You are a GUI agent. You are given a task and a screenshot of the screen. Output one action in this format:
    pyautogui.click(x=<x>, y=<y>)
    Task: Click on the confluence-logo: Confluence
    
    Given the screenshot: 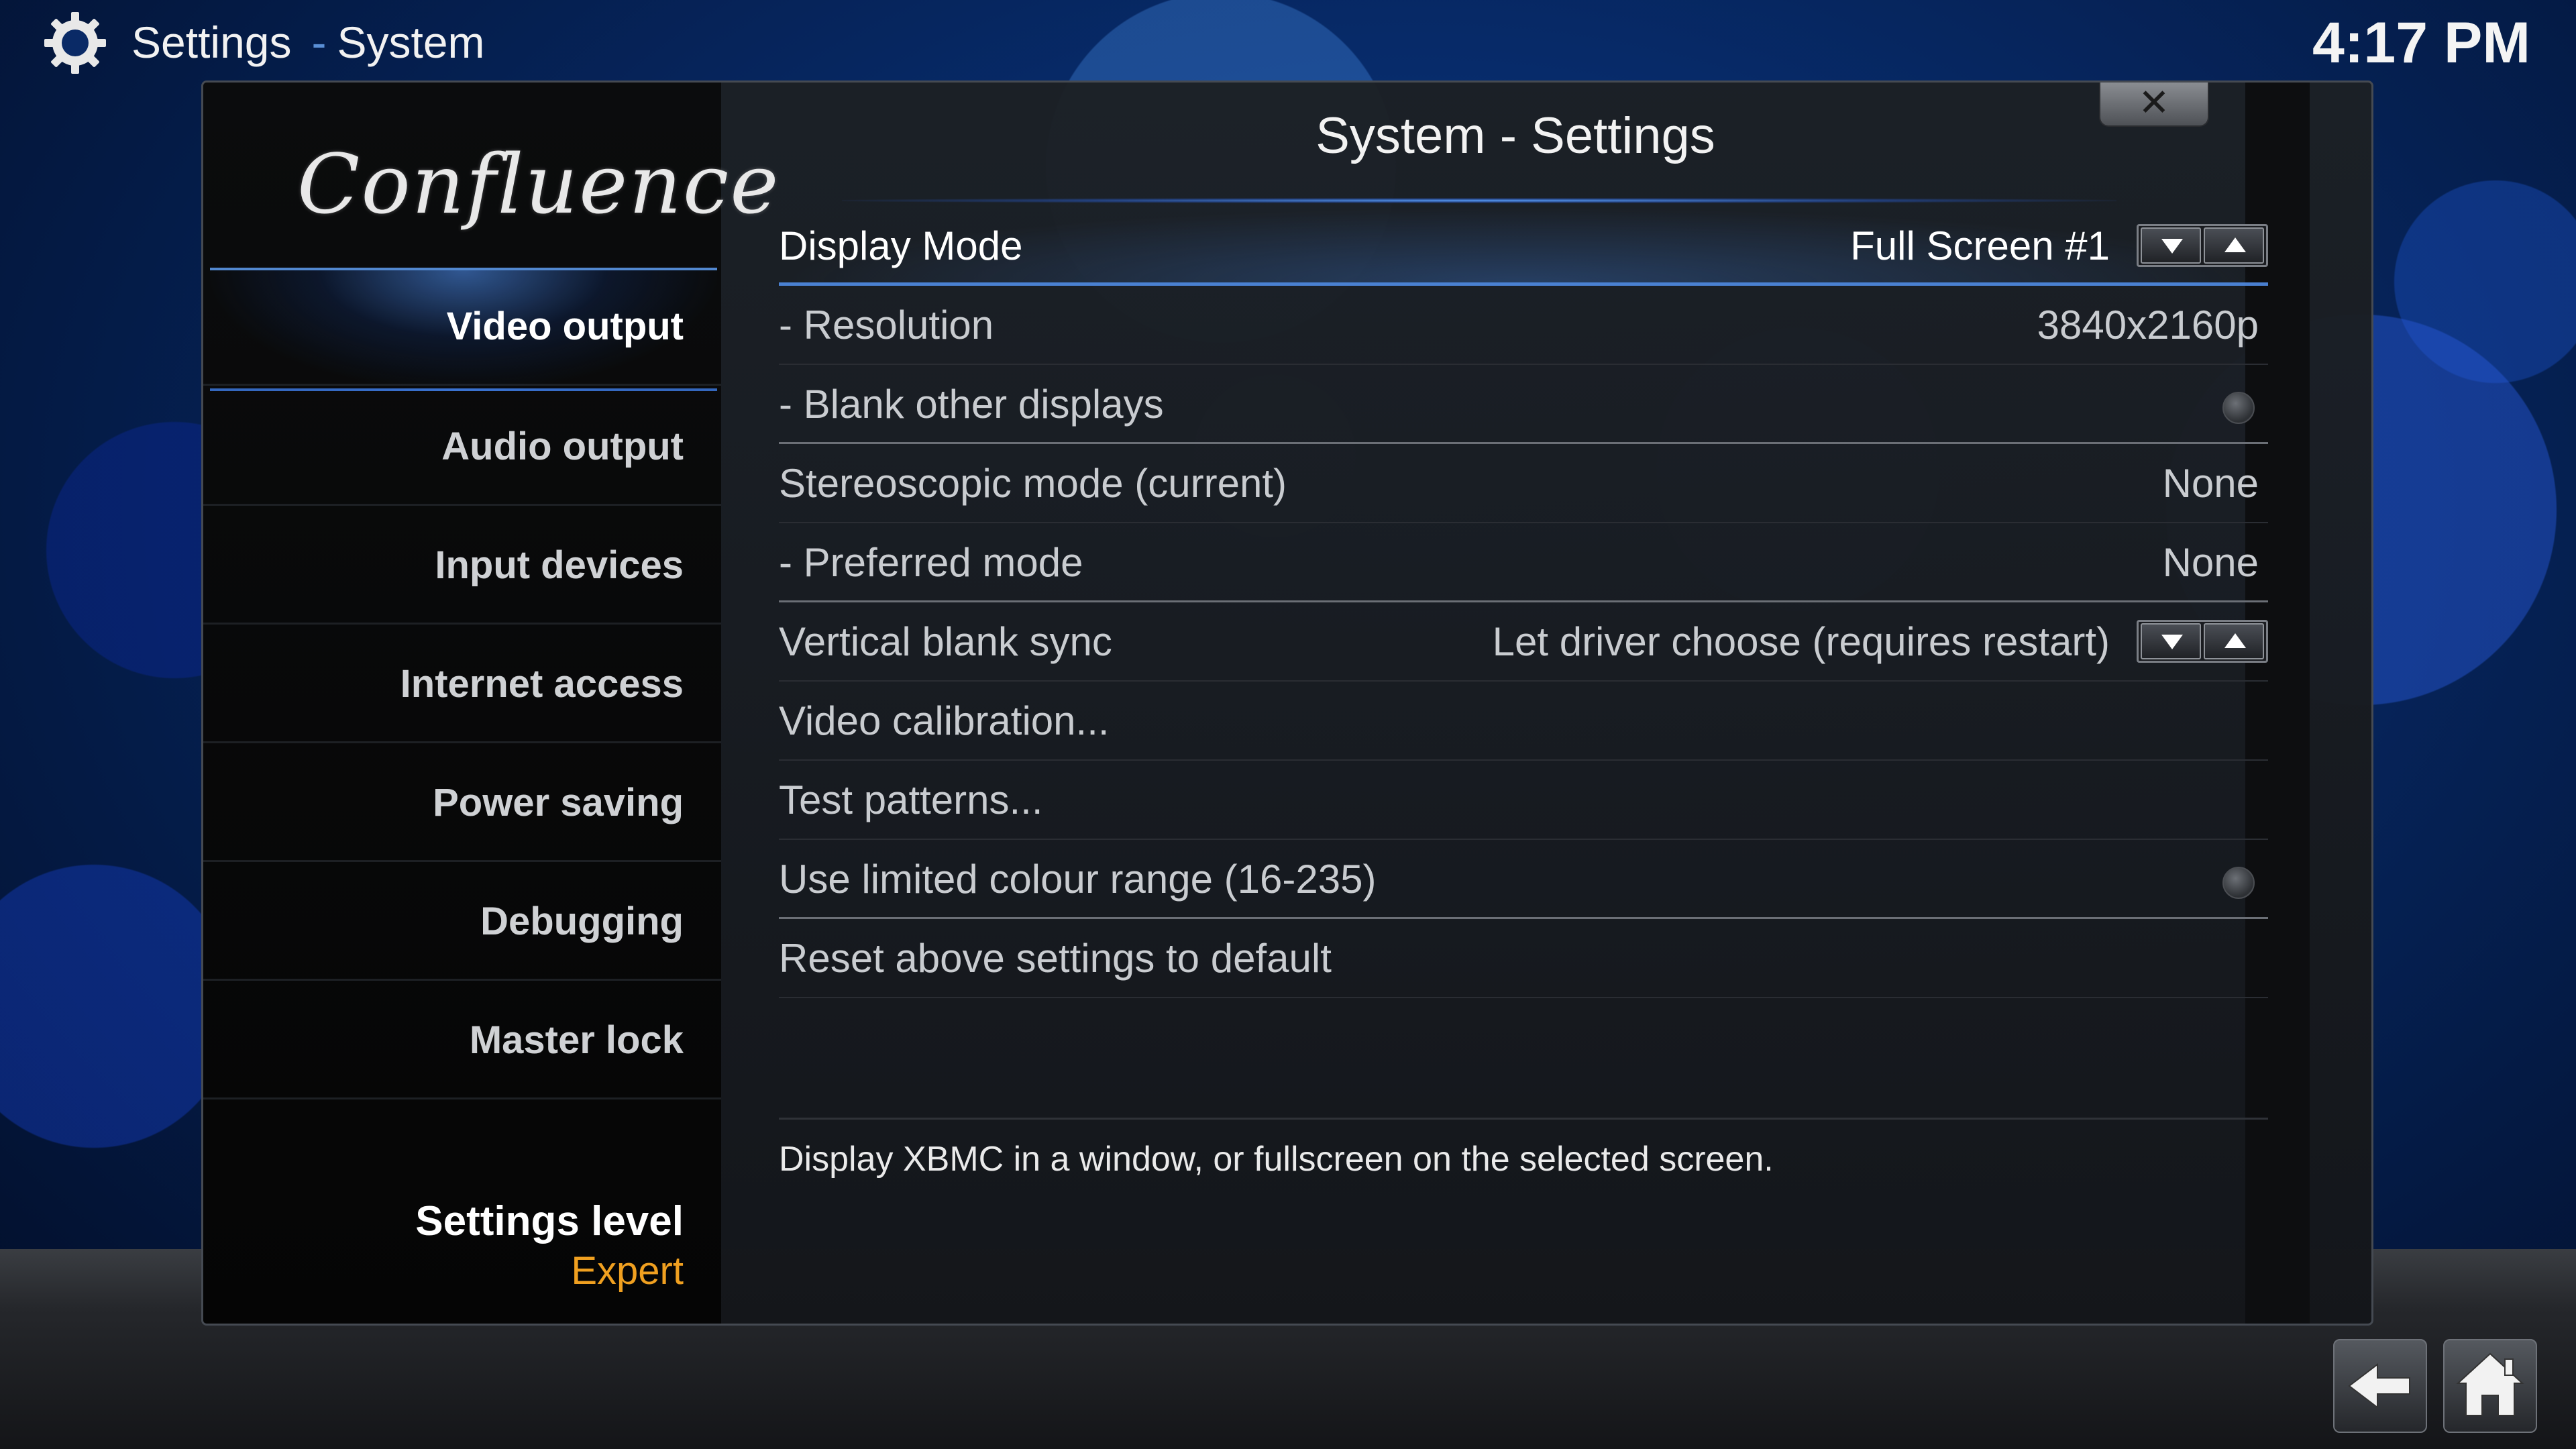 What is the action you would take?
    pyautogui.click(x=538, y=184)
    